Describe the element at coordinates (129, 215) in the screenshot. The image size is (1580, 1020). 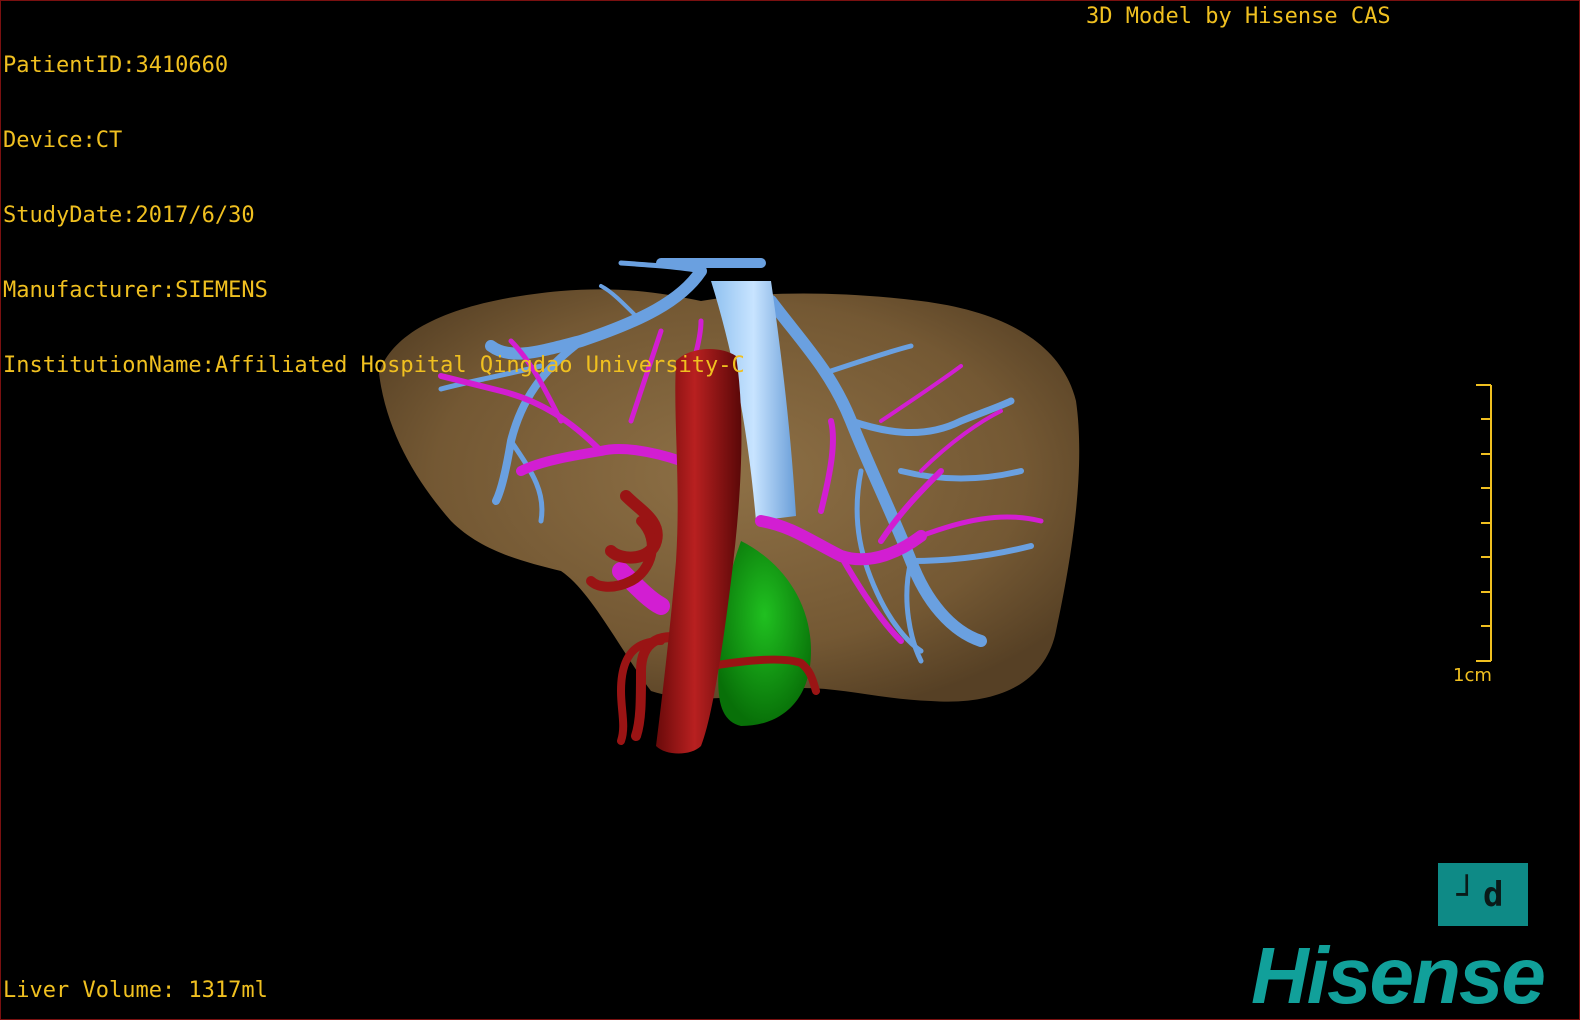
I see `study-date: StudyDate:2017/6/30` at that location.